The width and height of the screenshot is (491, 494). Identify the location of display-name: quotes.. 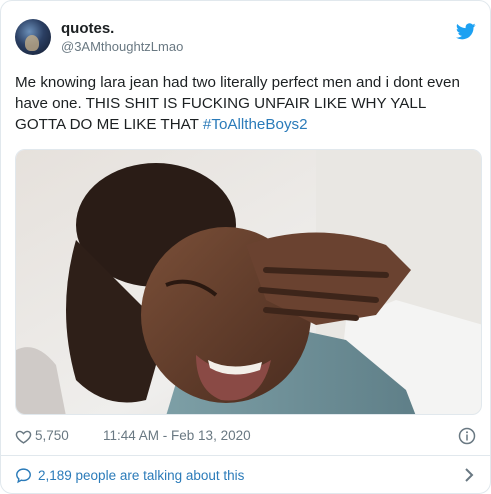
(122, 28).